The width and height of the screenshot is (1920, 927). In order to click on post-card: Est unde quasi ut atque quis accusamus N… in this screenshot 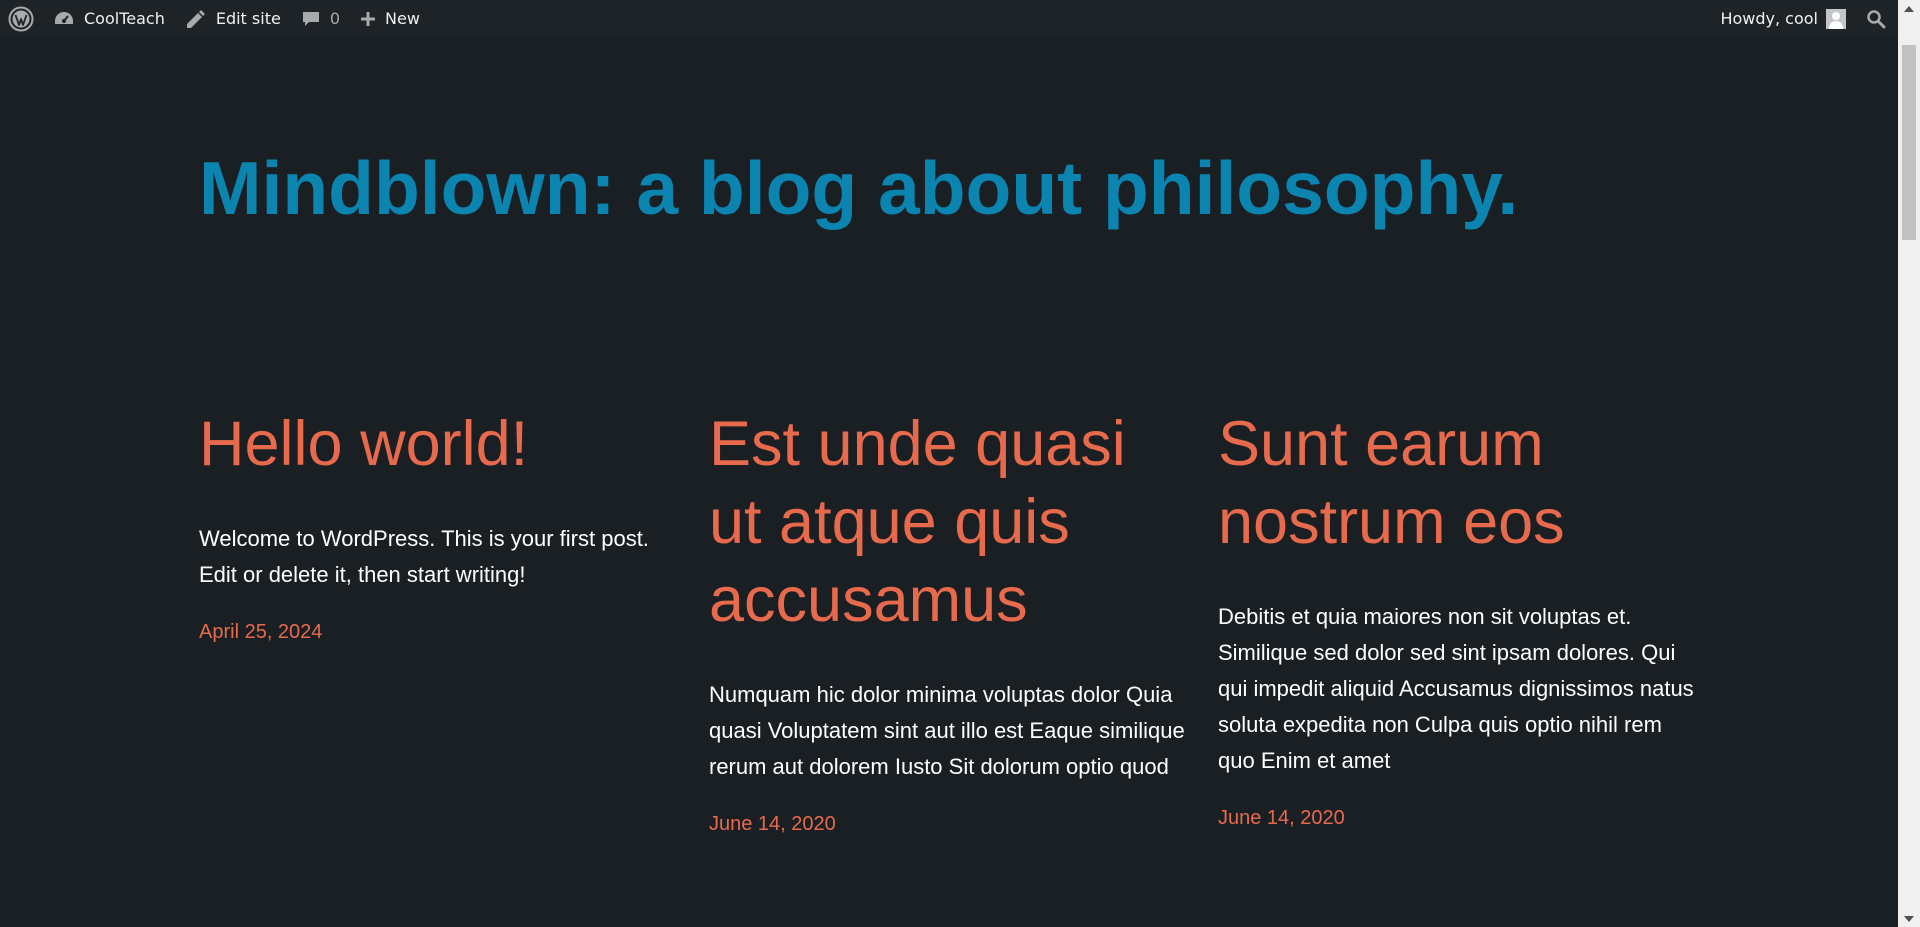, I will do `click(949, 620)`.